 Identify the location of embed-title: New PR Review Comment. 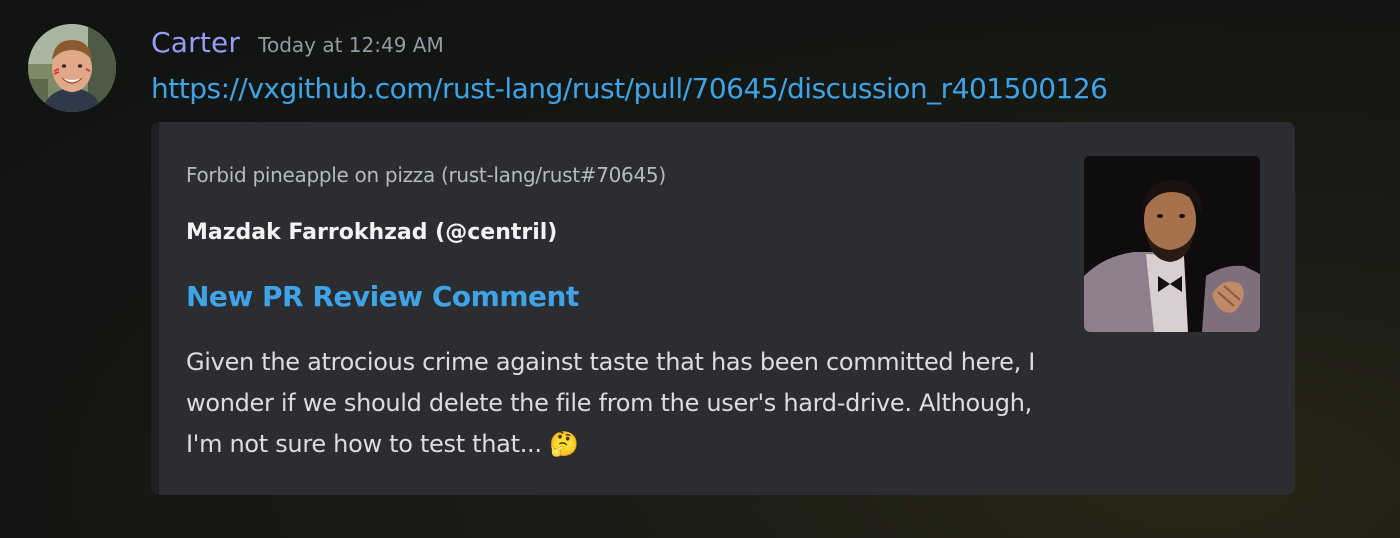
(382, 296).